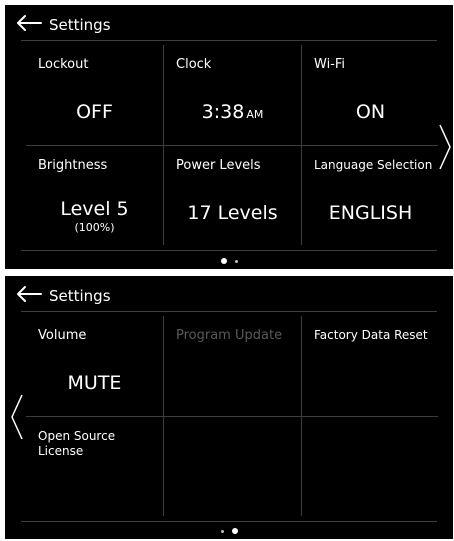  I want to click on setting-label: Clock, so click(194, 64).